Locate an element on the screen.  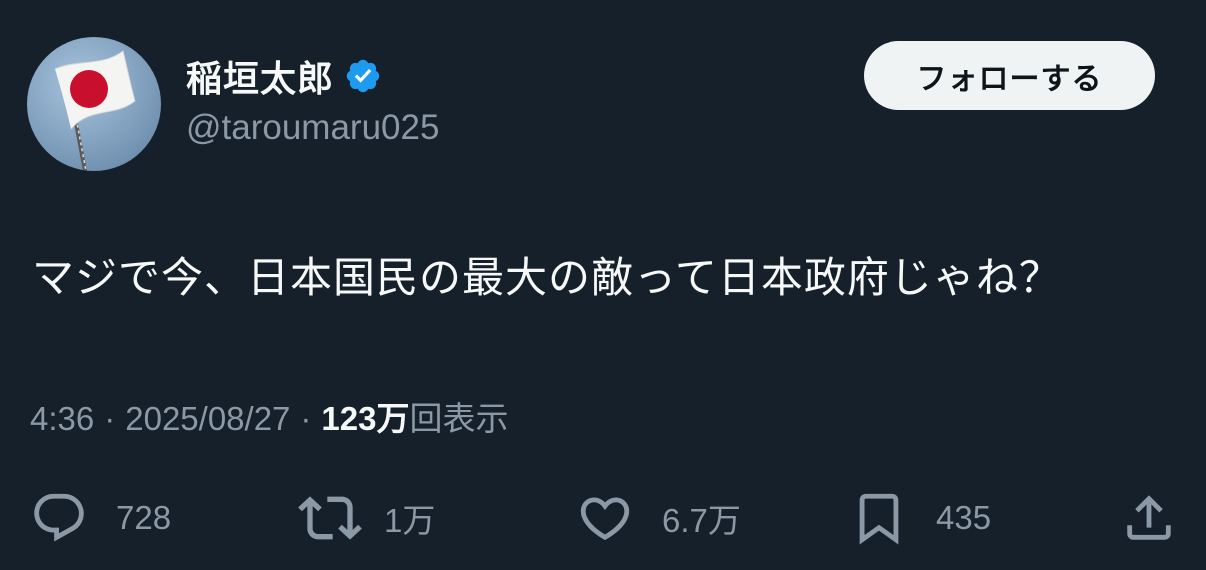
views-count: 123万 is located at coordinates (365, 416).